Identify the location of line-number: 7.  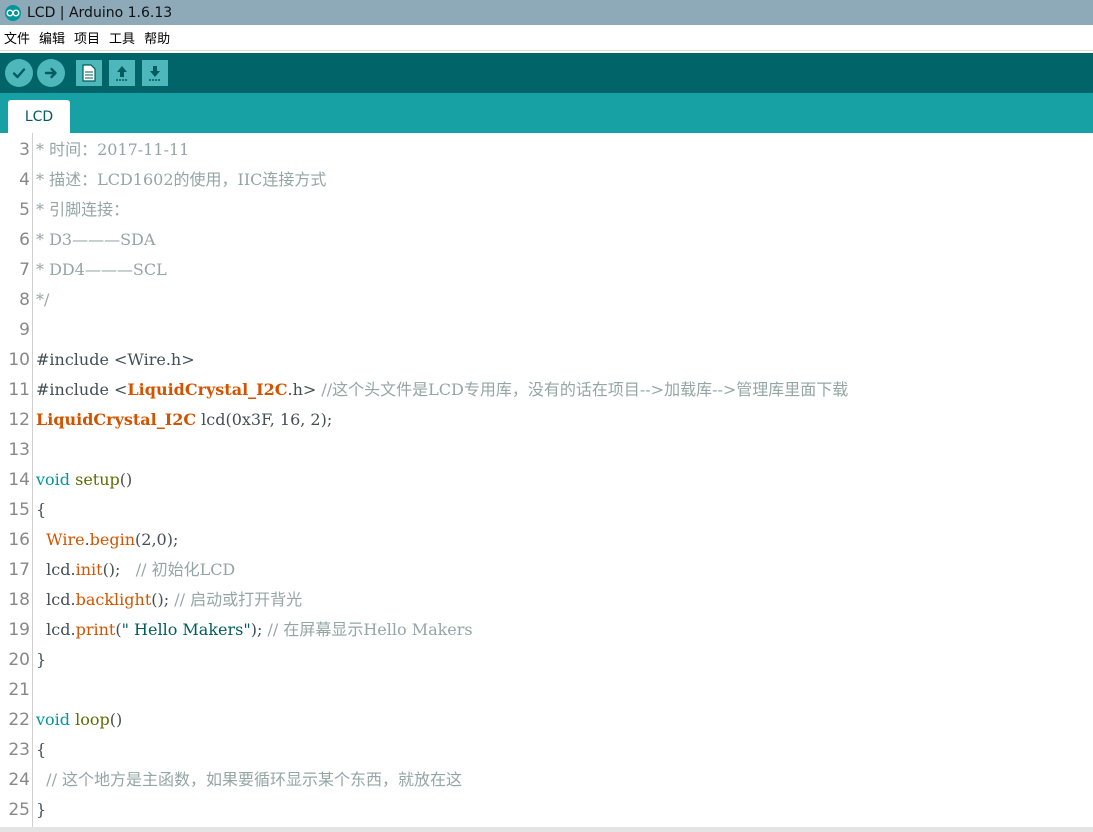
(24, 270).